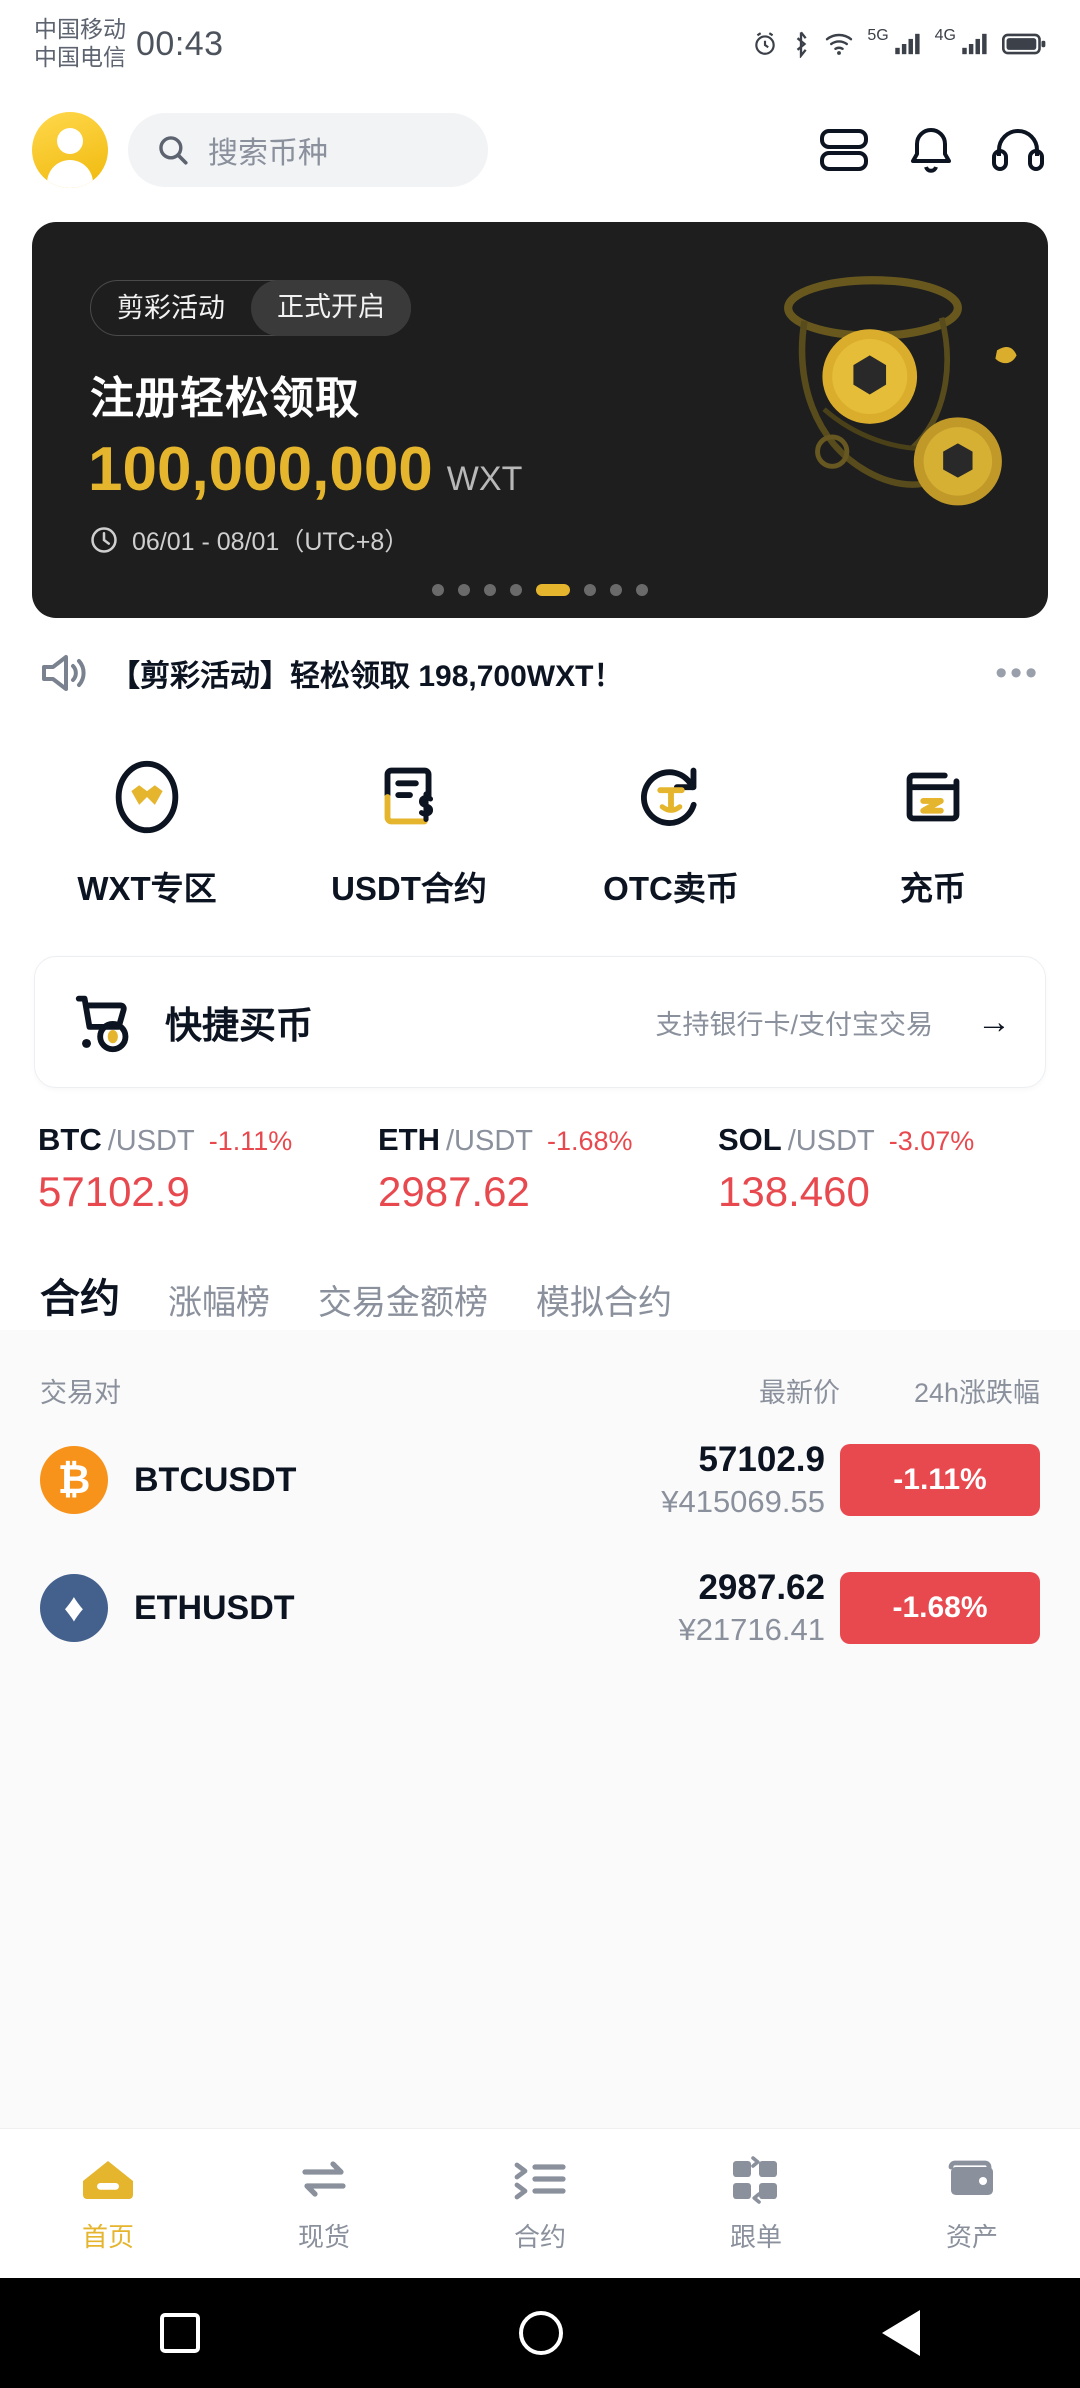 The width and height of the screenshot is (1080, 2388). Describe the element at coordinates (940, 1480) in the screenshot. I see `row-change-badge: -1.11%` at that location.